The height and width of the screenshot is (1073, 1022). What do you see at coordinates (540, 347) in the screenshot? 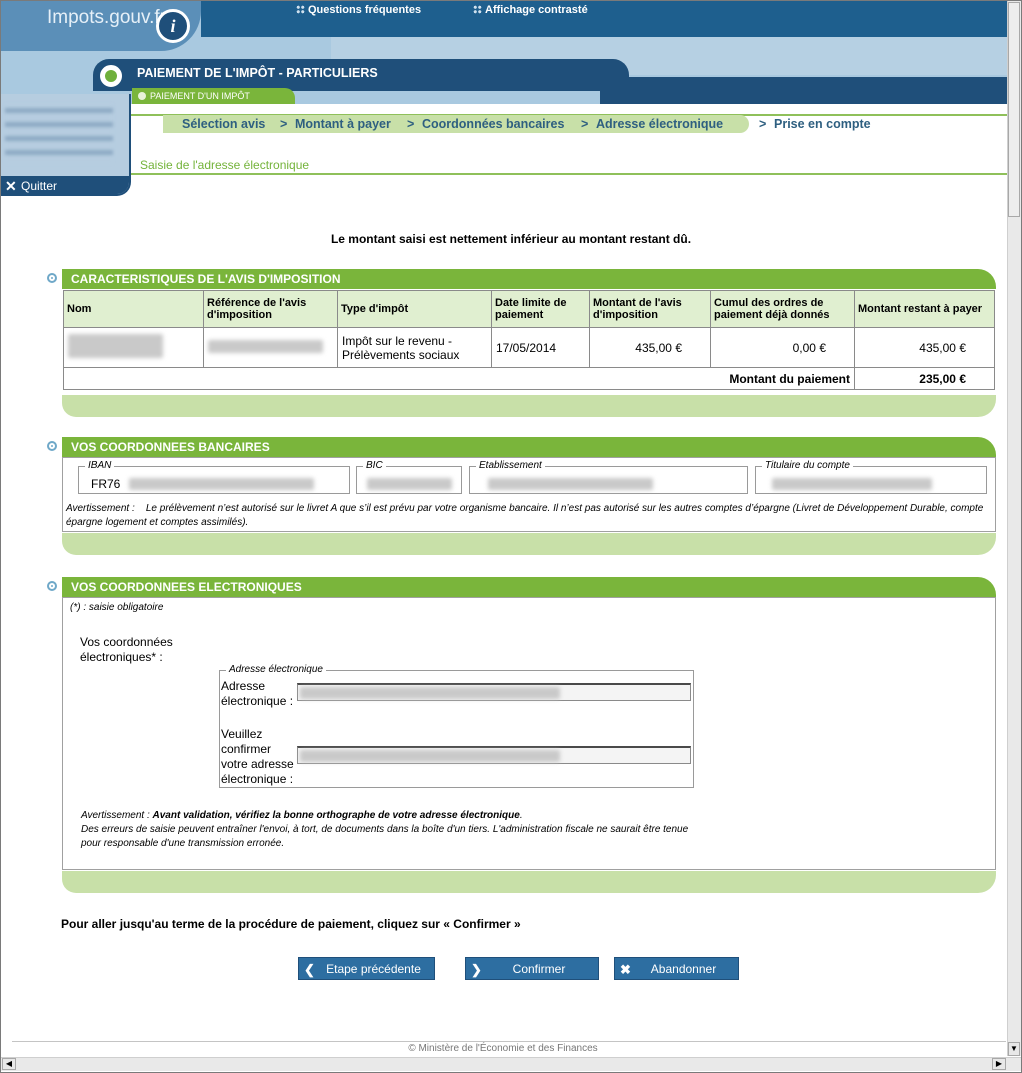
I see `cell-date: 17/05/2014` at bounding box center [540, 347].